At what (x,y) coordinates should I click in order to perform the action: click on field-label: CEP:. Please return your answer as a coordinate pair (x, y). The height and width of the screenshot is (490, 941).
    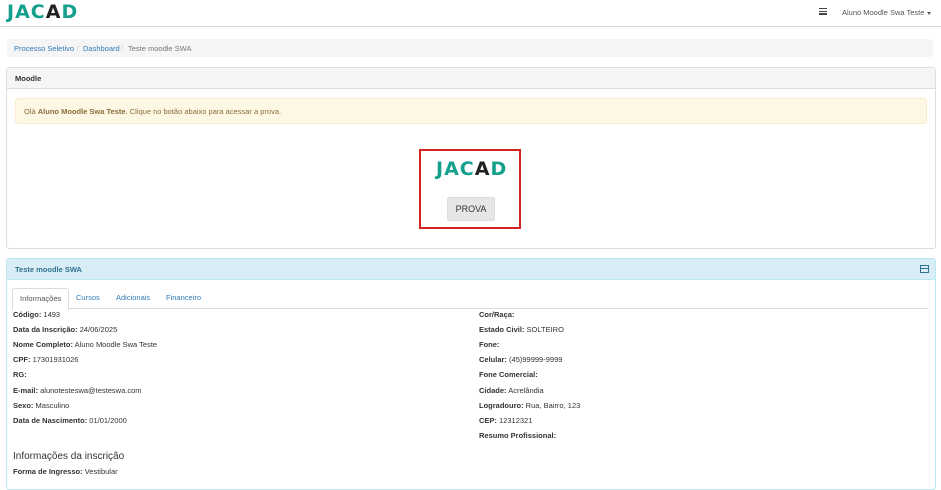
    Looking at the image, I should click on (488, 420).